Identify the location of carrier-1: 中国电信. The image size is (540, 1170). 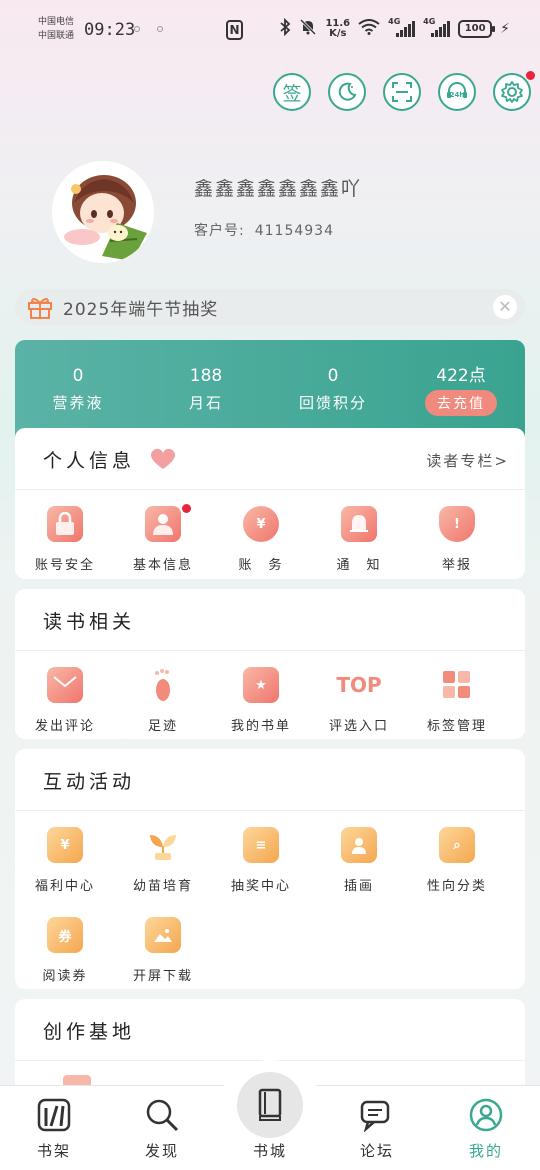
(56, 22).